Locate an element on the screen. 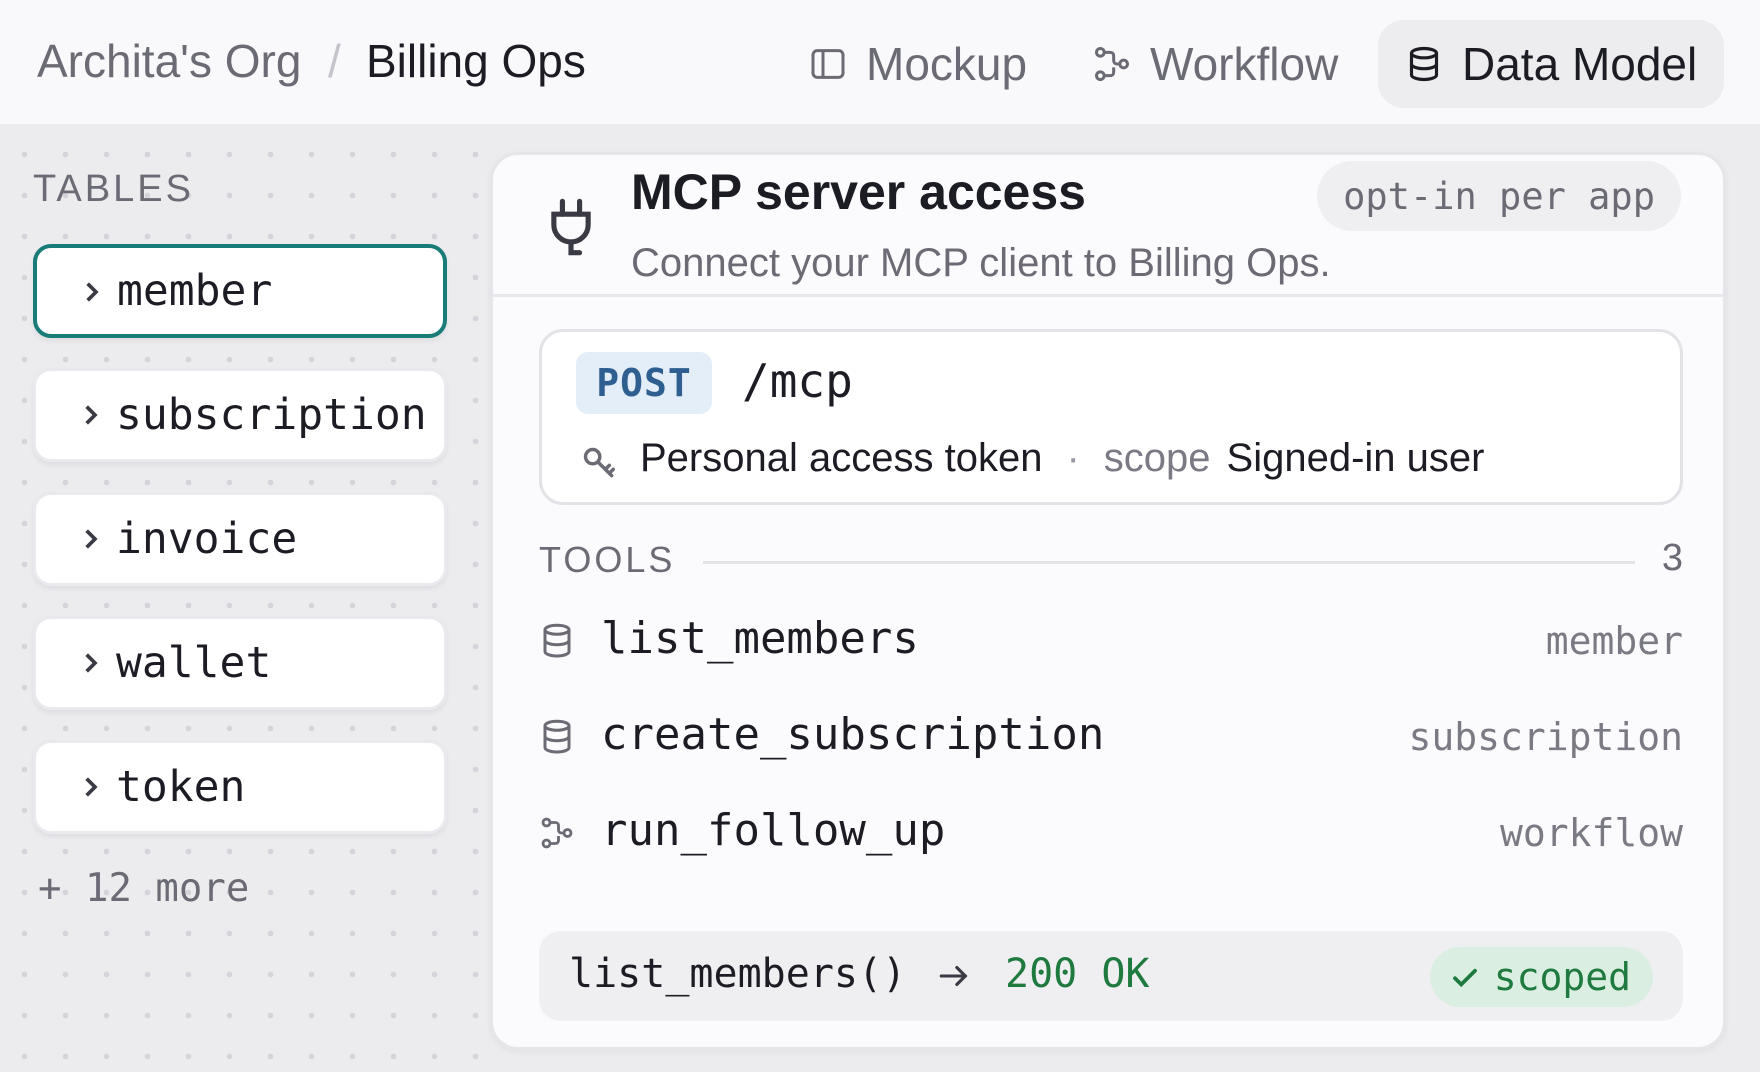 This screenshot has width=1760, height=1072. result-status: 200 OK is located at coordinates (1077, 974).